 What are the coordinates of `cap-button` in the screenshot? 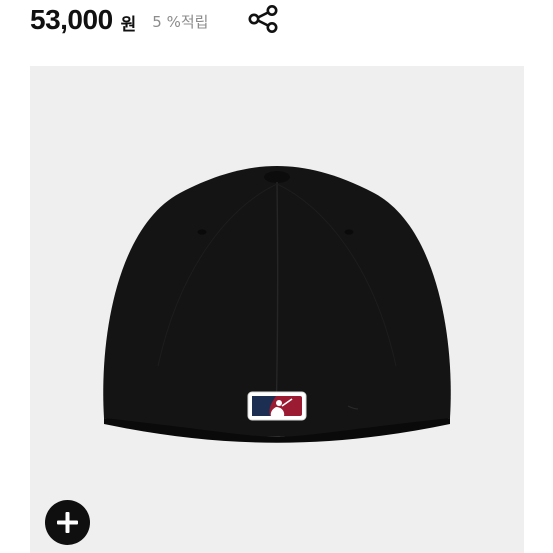 It's located at (277, 177).